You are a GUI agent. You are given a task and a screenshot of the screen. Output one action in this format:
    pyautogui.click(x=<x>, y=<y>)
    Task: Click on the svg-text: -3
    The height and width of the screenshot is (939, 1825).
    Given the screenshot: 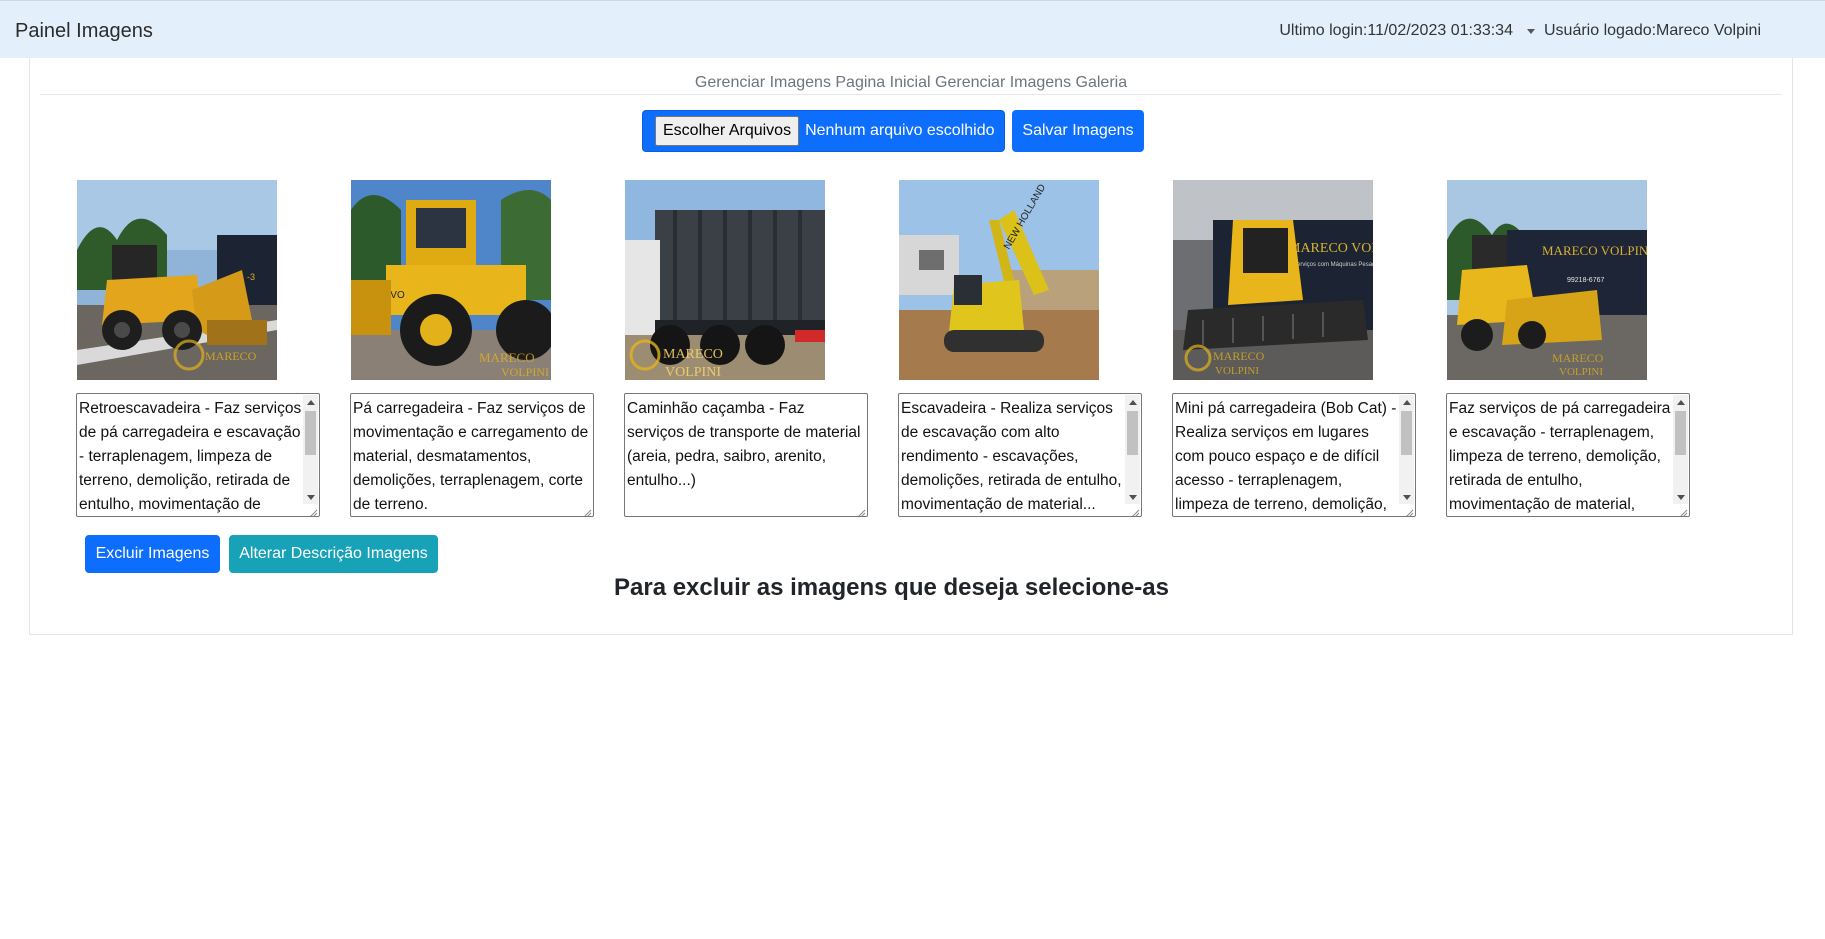 What is the action you would take?
    pyautogui.click(x=251, y=277)
    